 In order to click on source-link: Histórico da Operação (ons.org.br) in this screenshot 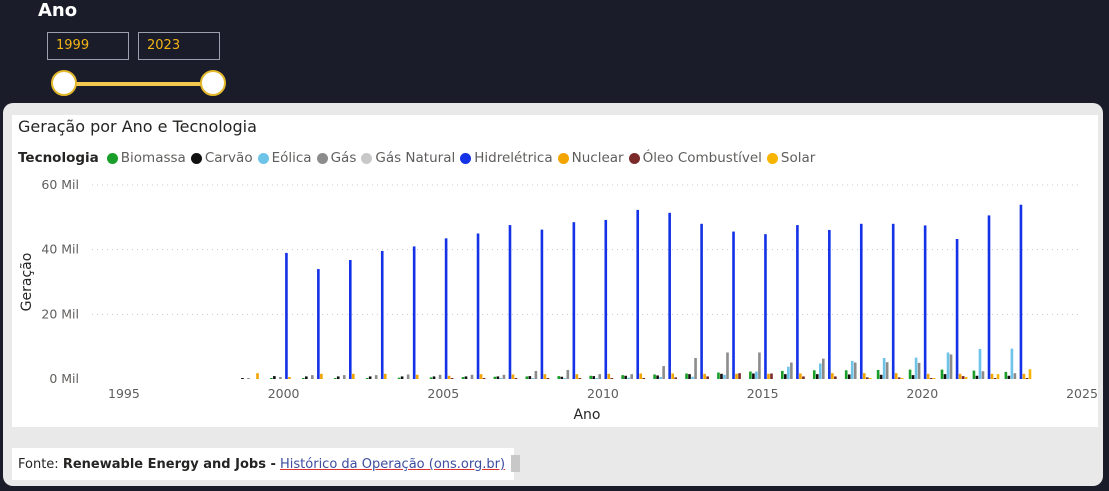, I will do `click(392, 464)`.